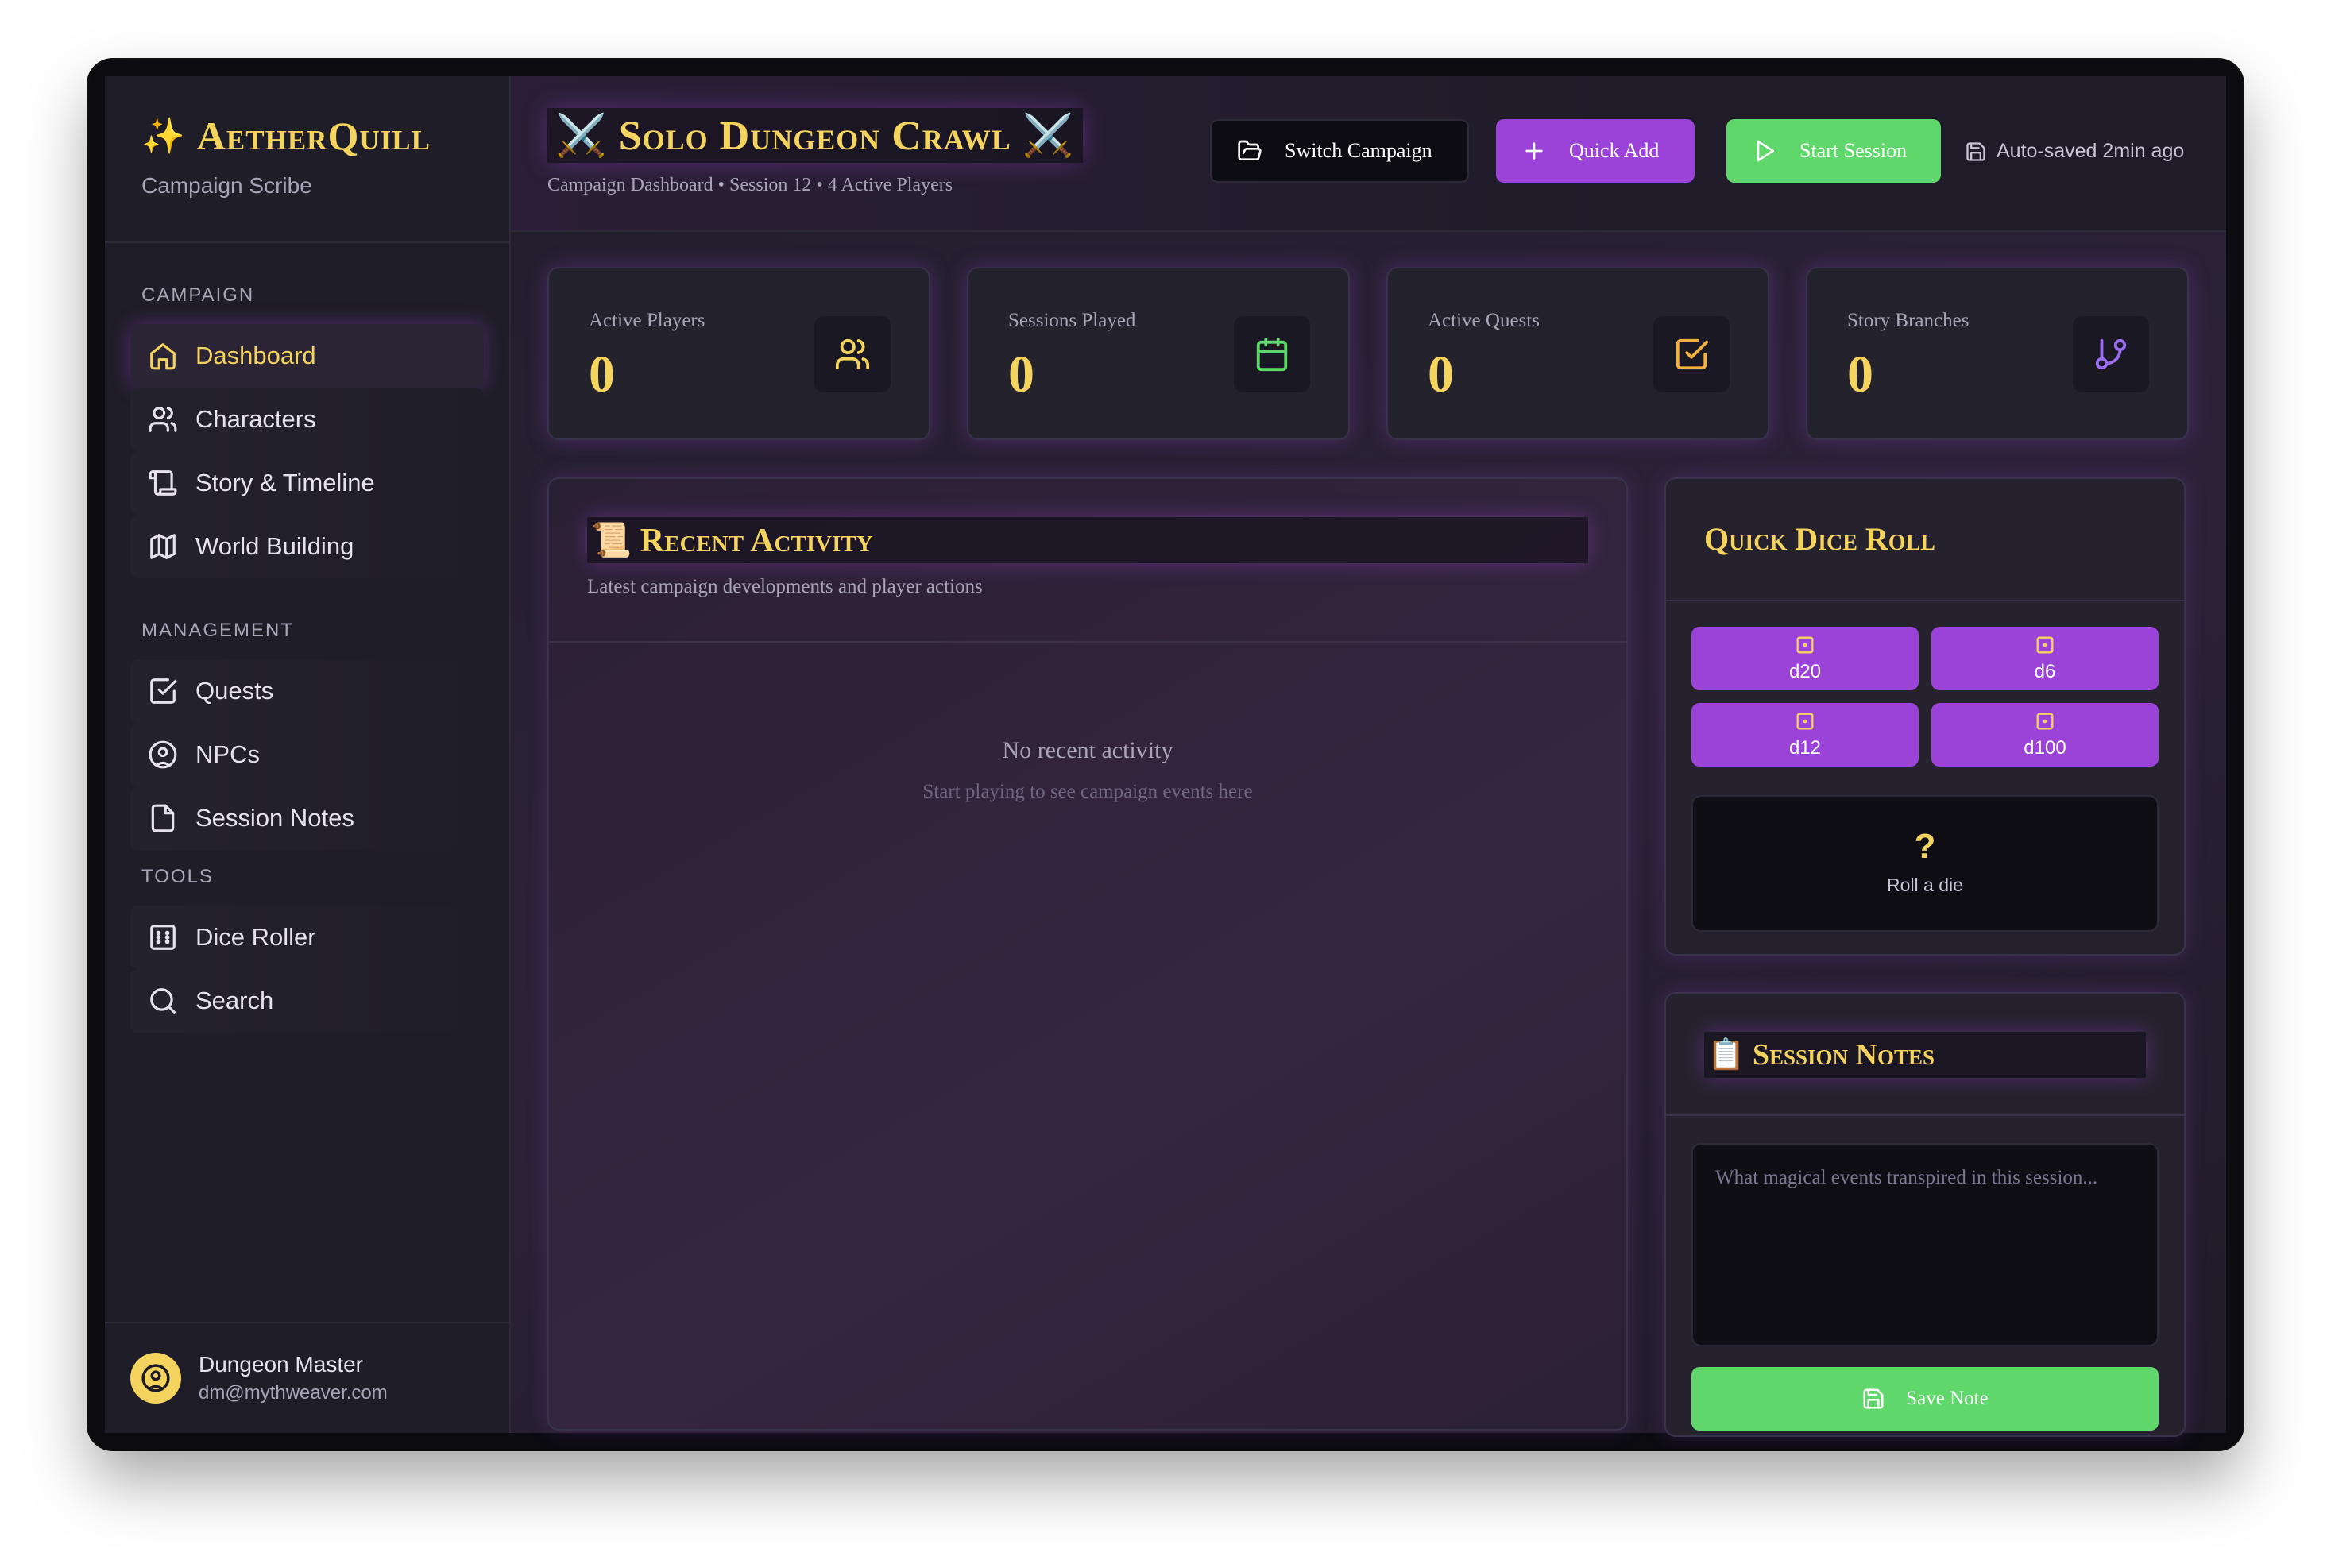  What do you see at coordinates (177, 877) in the screenshot?
I see `section-label-tools: TOOLS` at bounding box center [177, 877].